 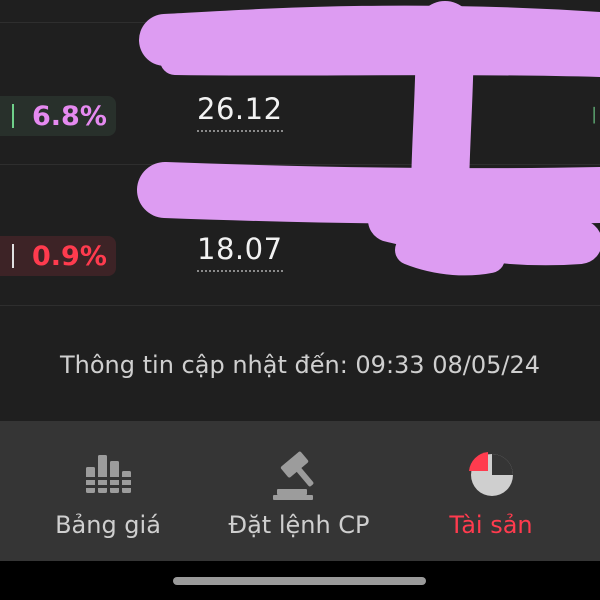 I want to click on pie-chart-icon, so click(x=491, y=474).